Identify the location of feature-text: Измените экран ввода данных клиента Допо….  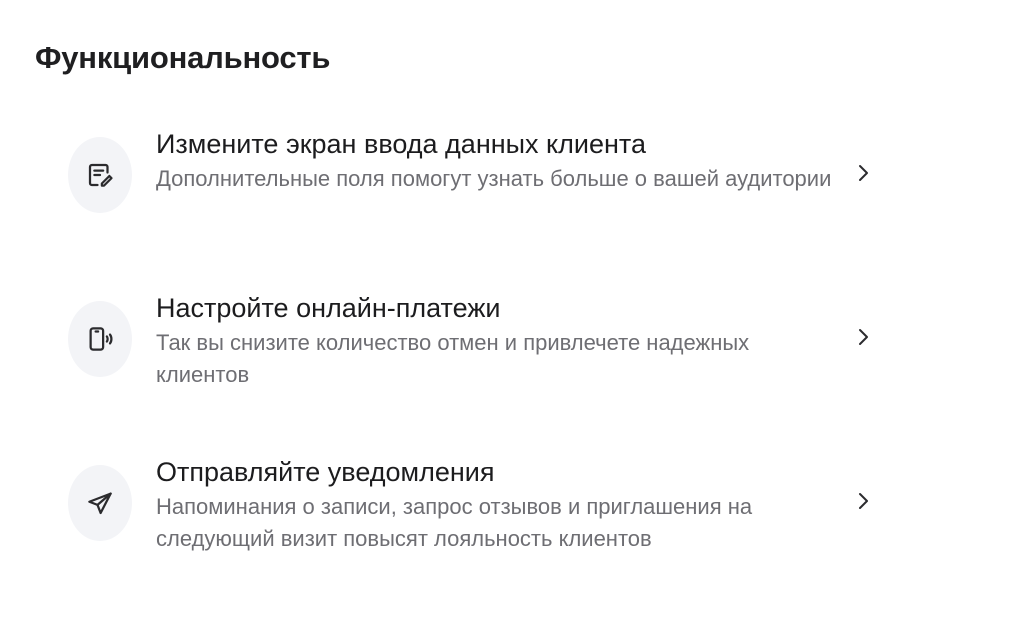
(496, 160).